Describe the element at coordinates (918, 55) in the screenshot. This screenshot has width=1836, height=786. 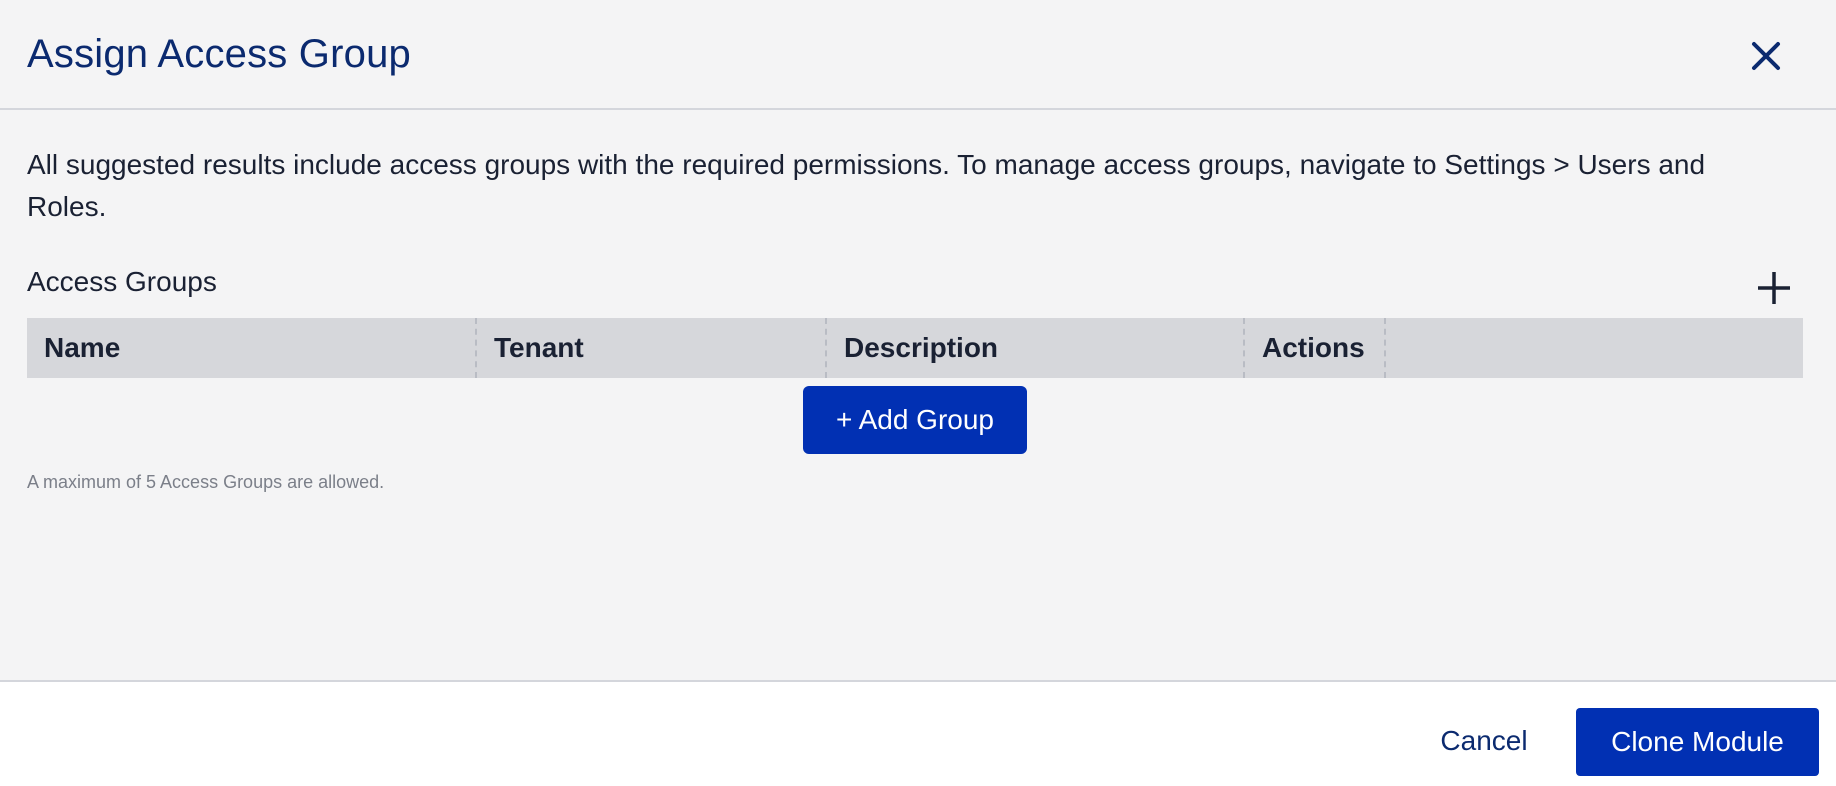
I see `modal-header: Assign Access Group` at that location.